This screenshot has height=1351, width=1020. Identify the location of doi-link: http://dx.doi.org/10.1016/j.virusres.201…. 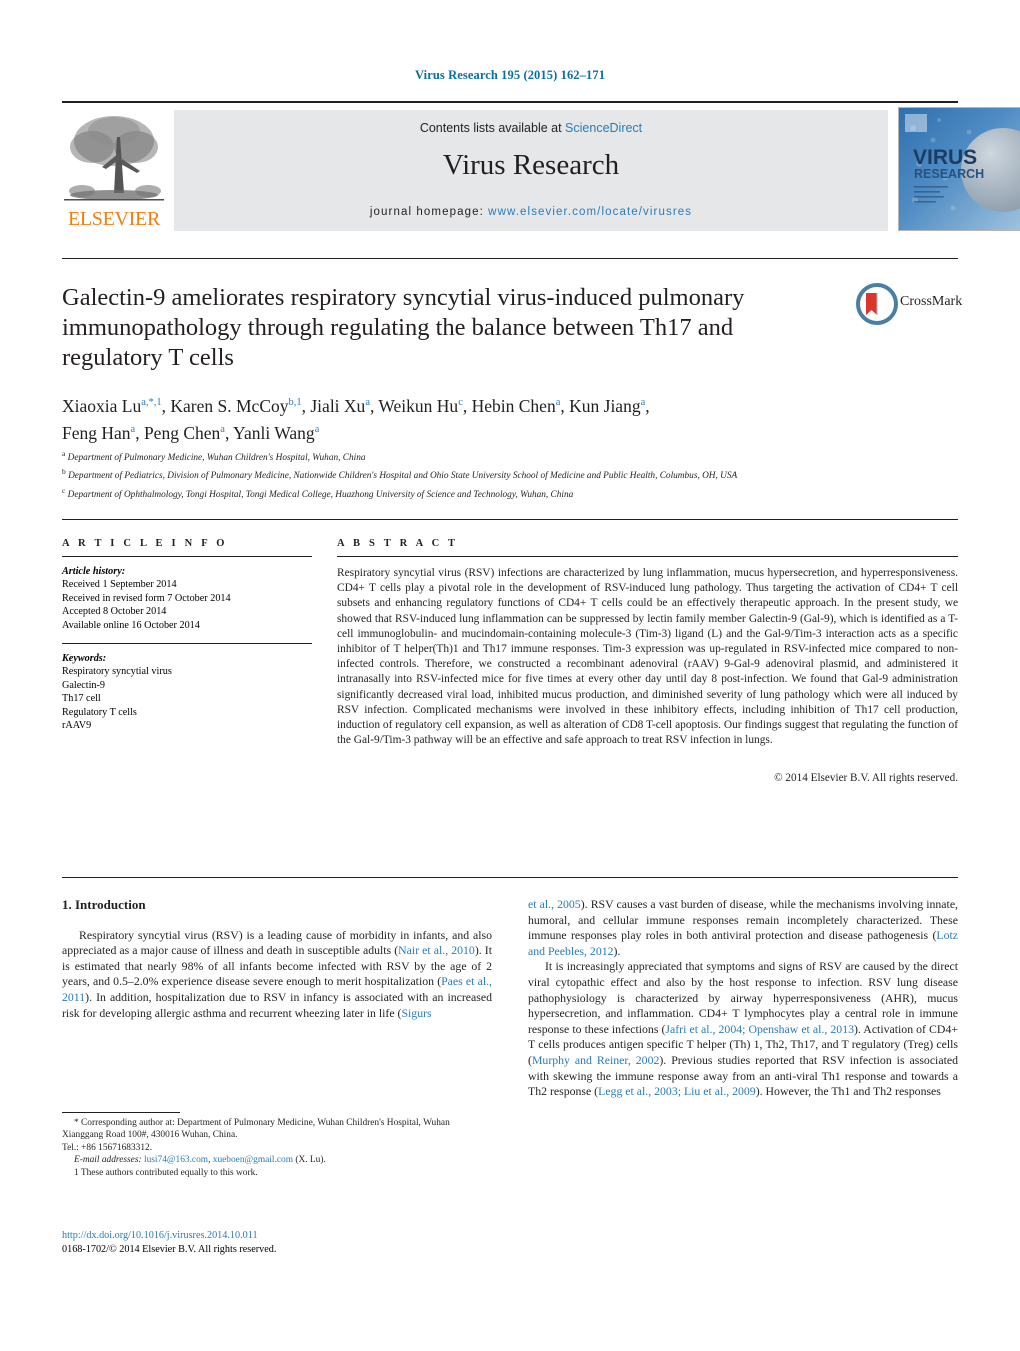
(277, 1236).